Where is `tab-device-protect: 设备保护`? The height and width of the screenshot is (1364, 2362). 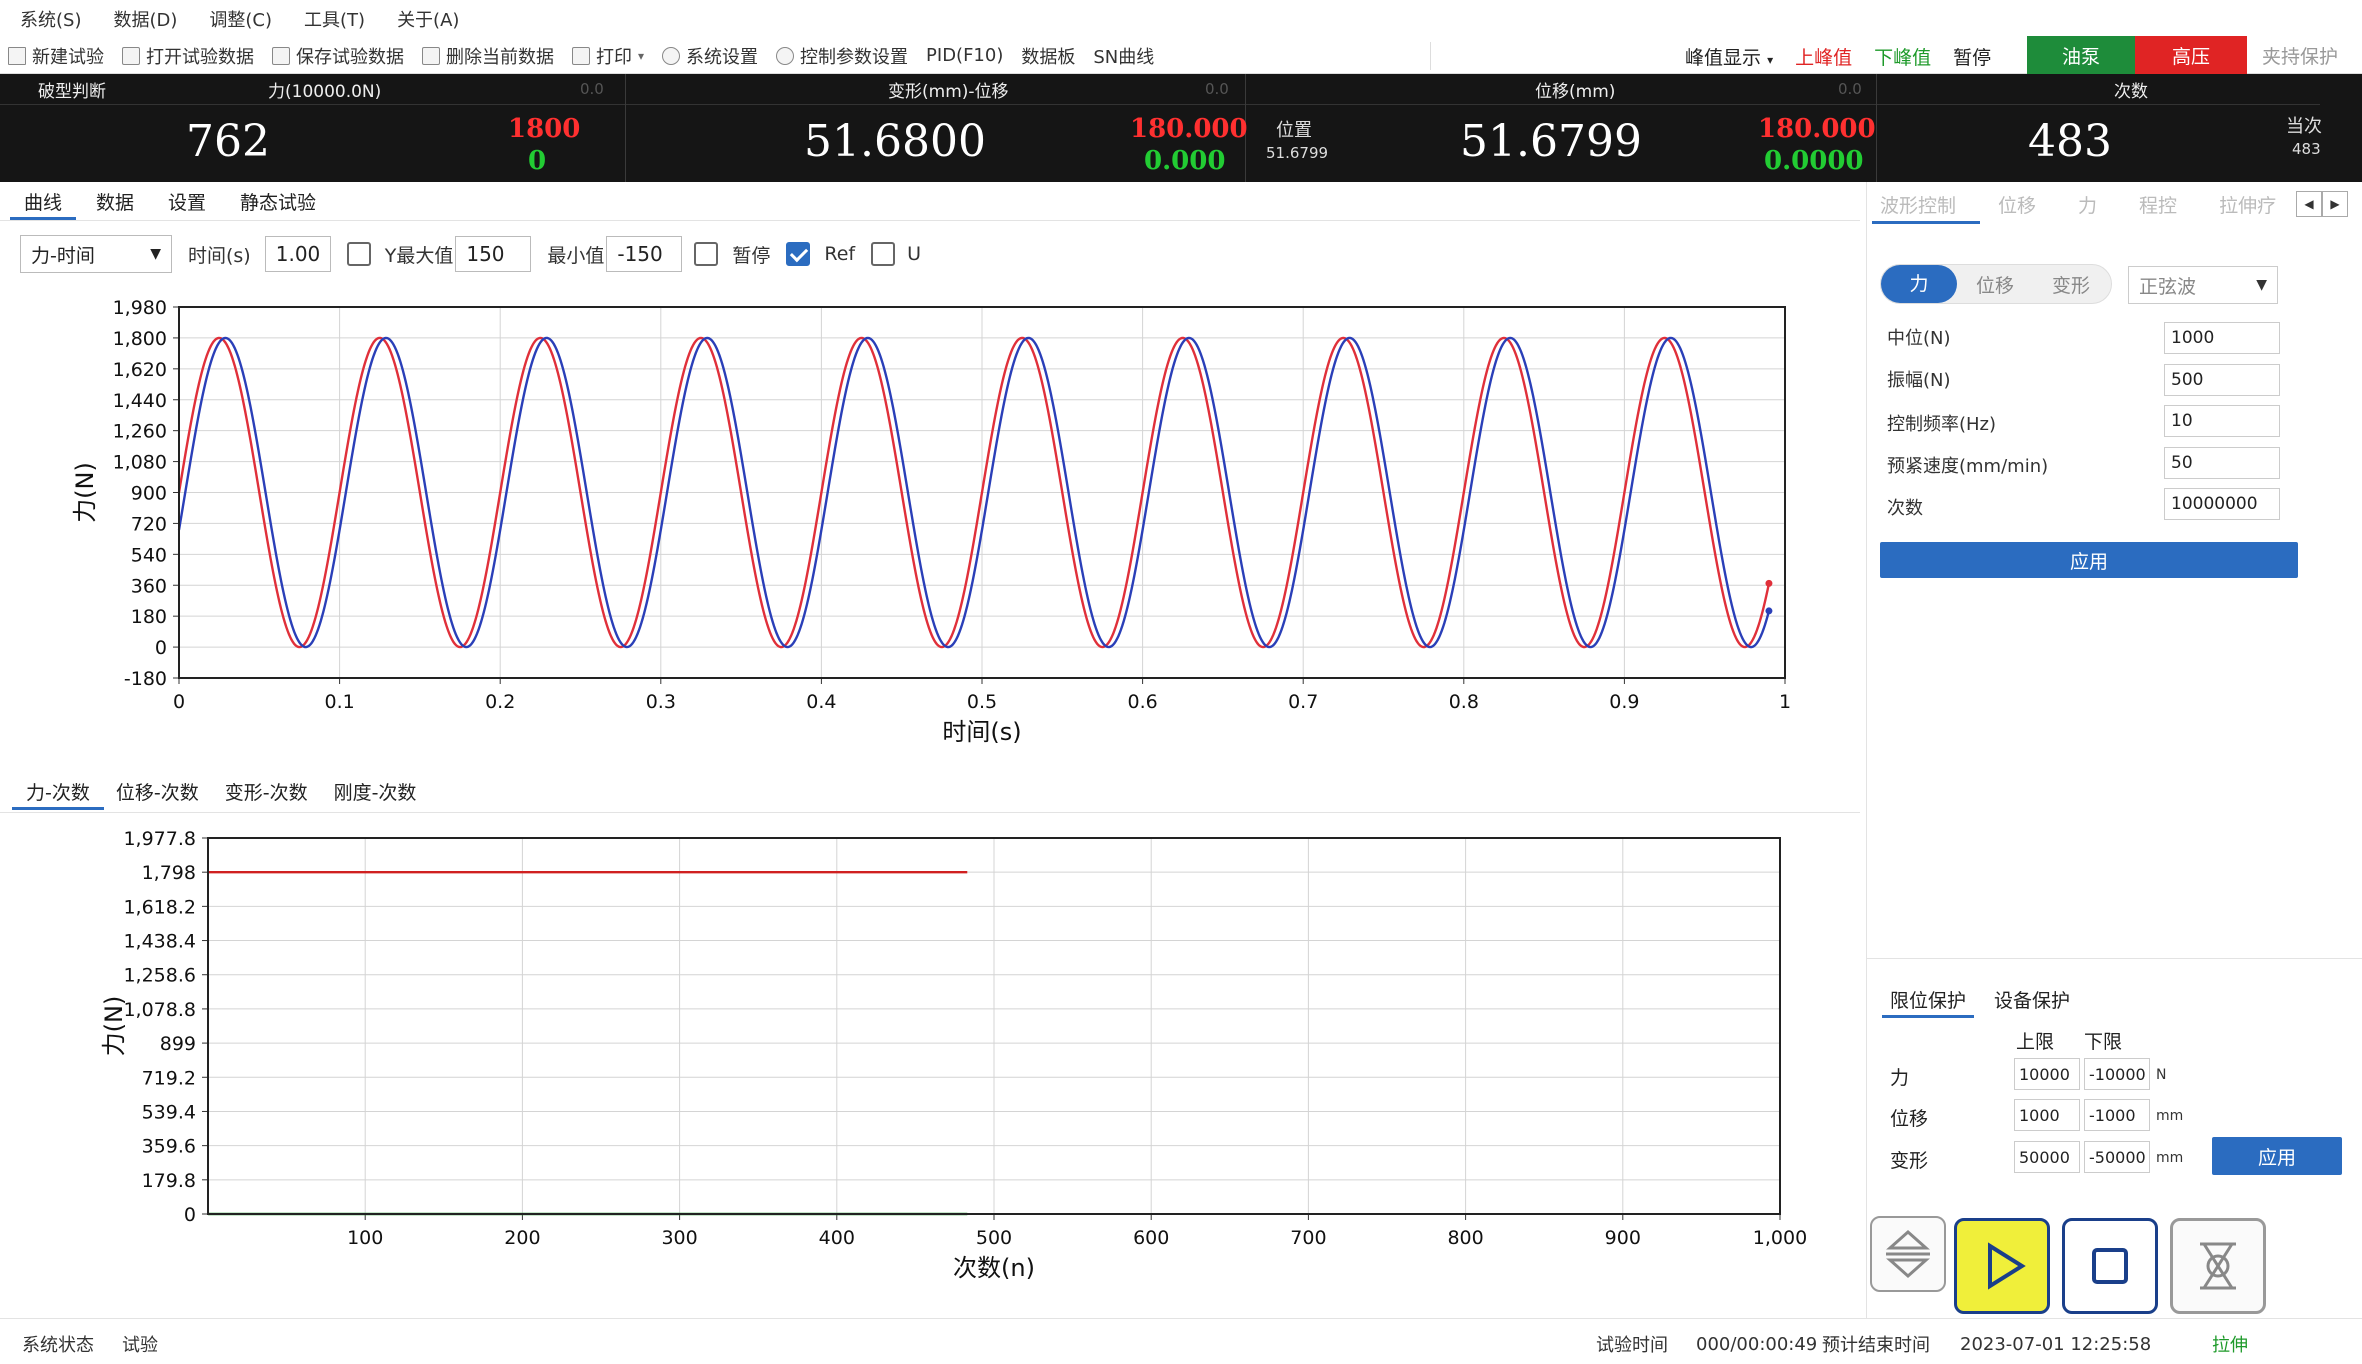
tab-device-protect: 设备保护 is located at coordinates (2032, 999).